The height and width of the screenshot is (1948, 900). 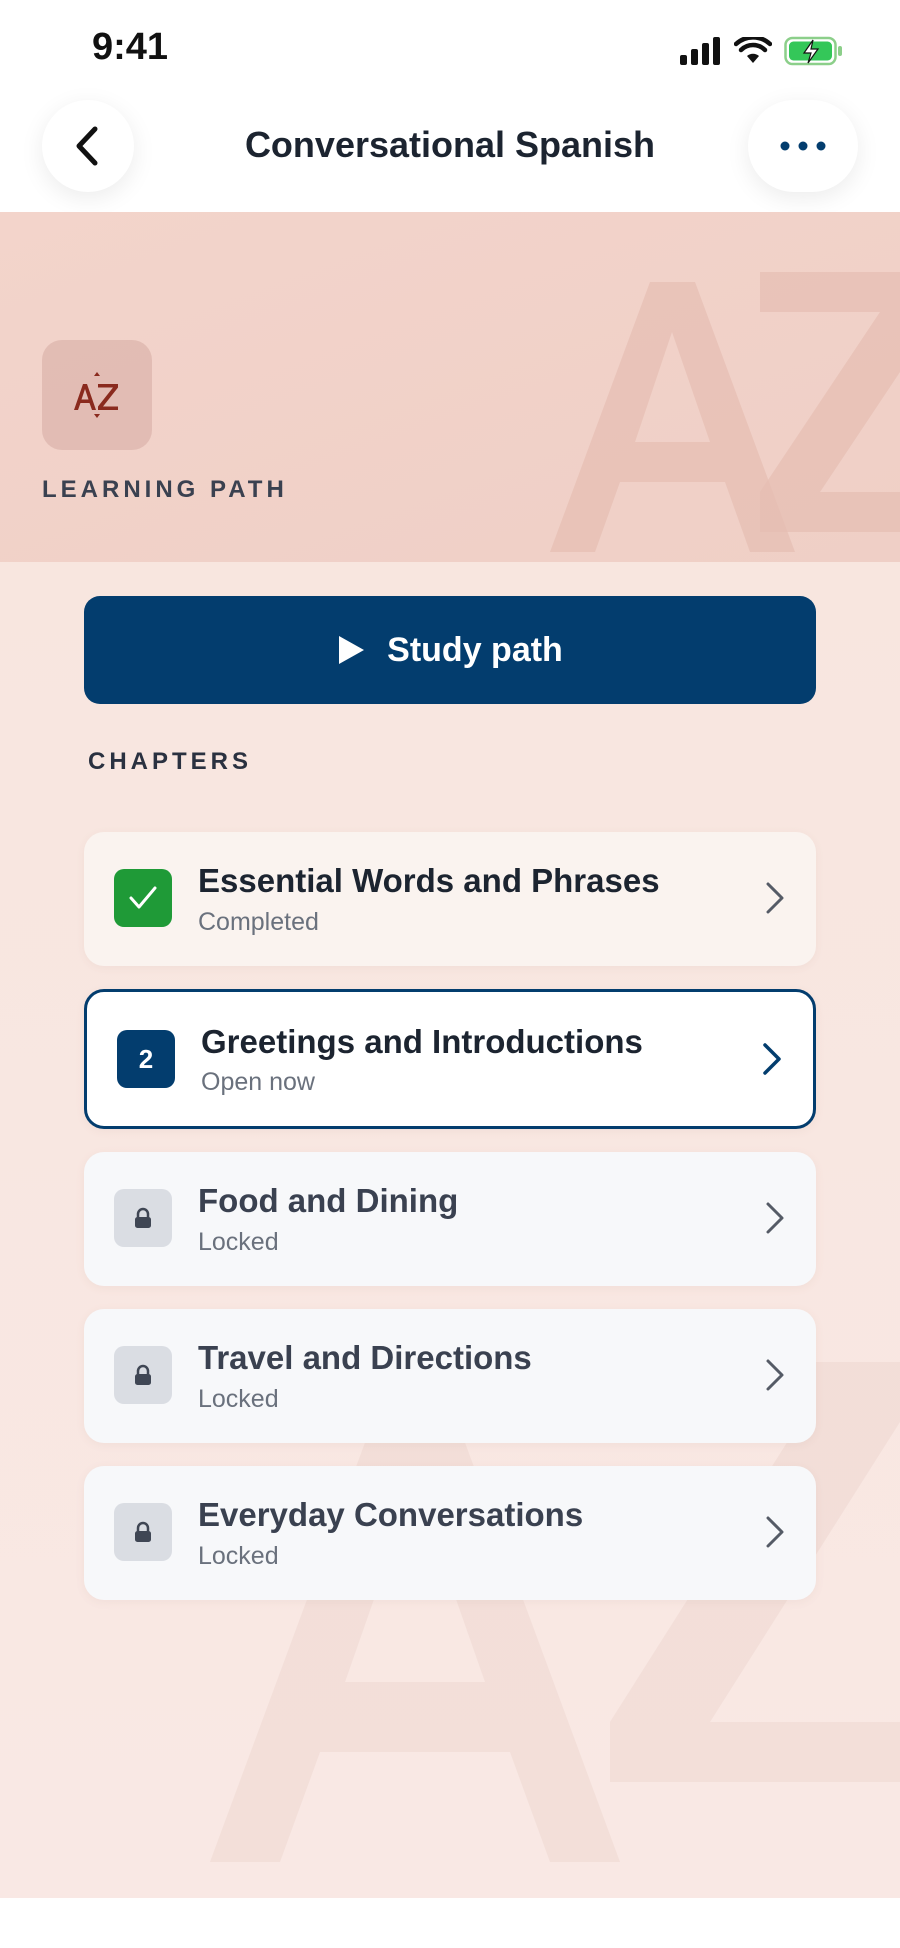 I want to click on status-icons, so click(x=762, y=51).